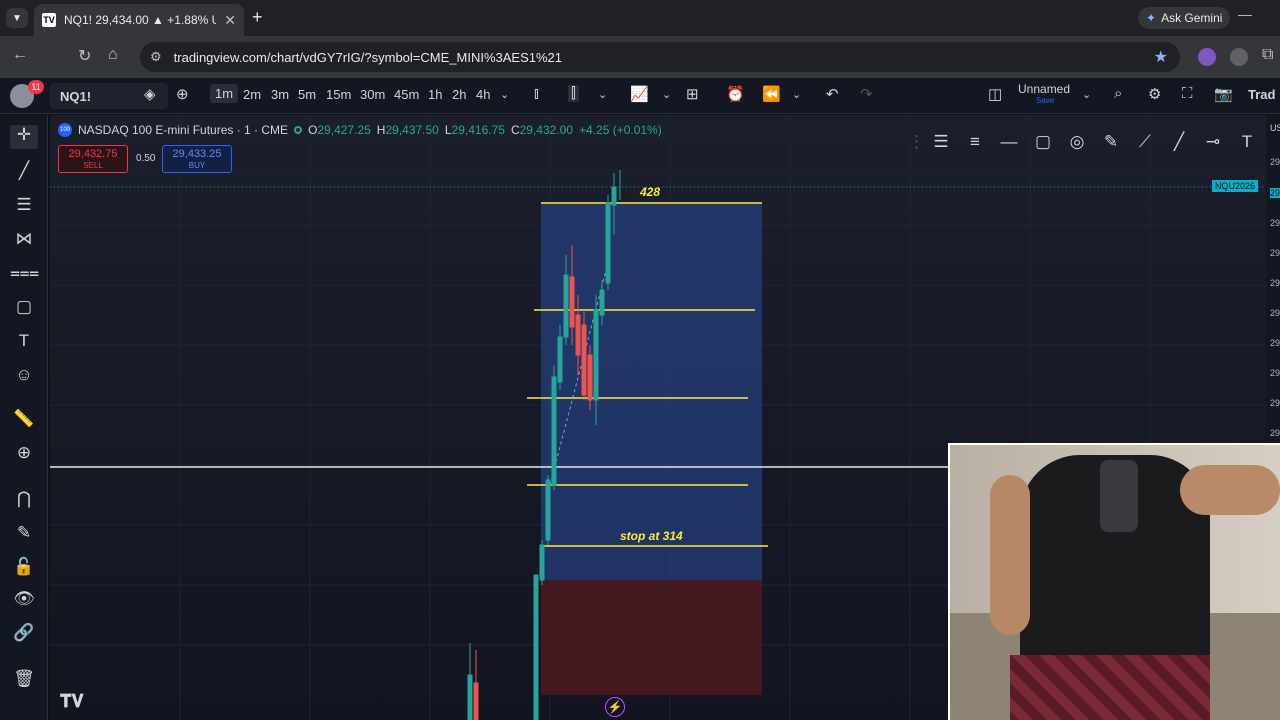 This screenshot has height=720, width=1280. What do you see at coordinates (257, 17) in the screenshot?
I see `new-tab-button: +` at bounding box center [257, 17].